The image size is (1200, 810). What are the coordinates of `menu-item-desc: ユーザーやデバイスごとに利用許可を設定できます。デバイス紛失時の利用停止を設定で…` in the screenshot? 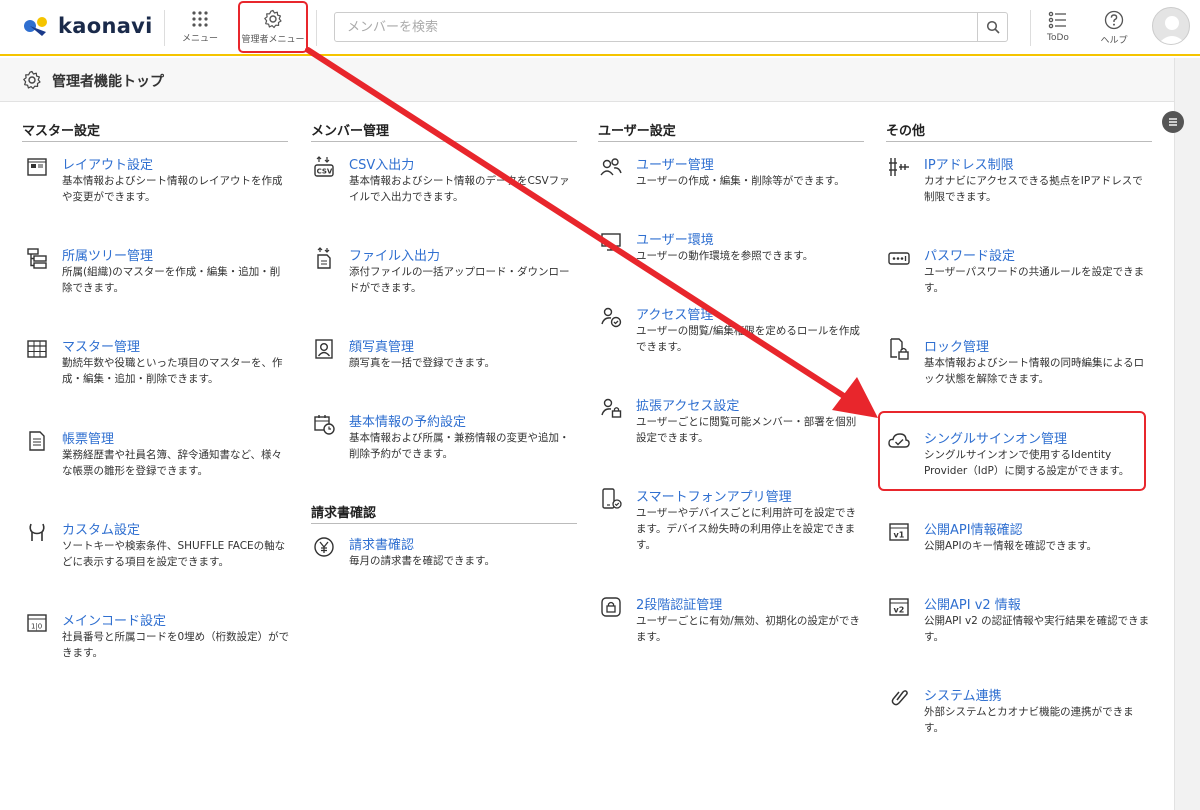 It's located at (746, 529).